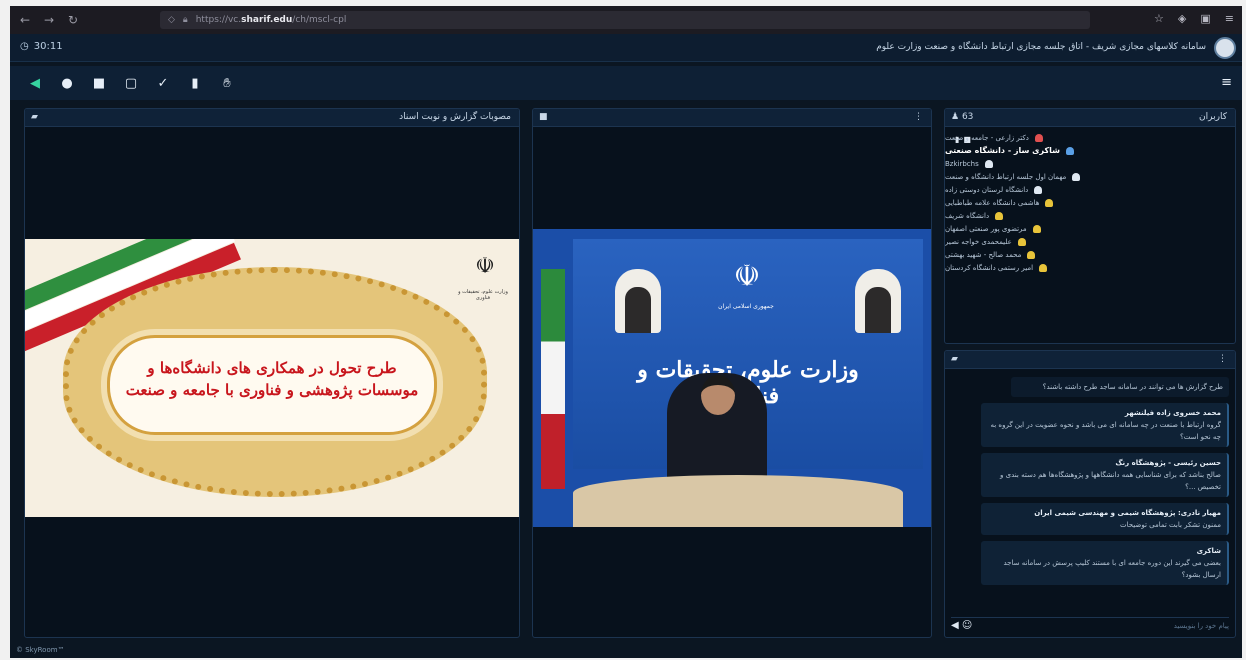 This screenshot has width=1246, height=660. Describe the element at coordinates (485, 266) in the screenshot. I see `iran-emblem-icon: ☫` at that location.